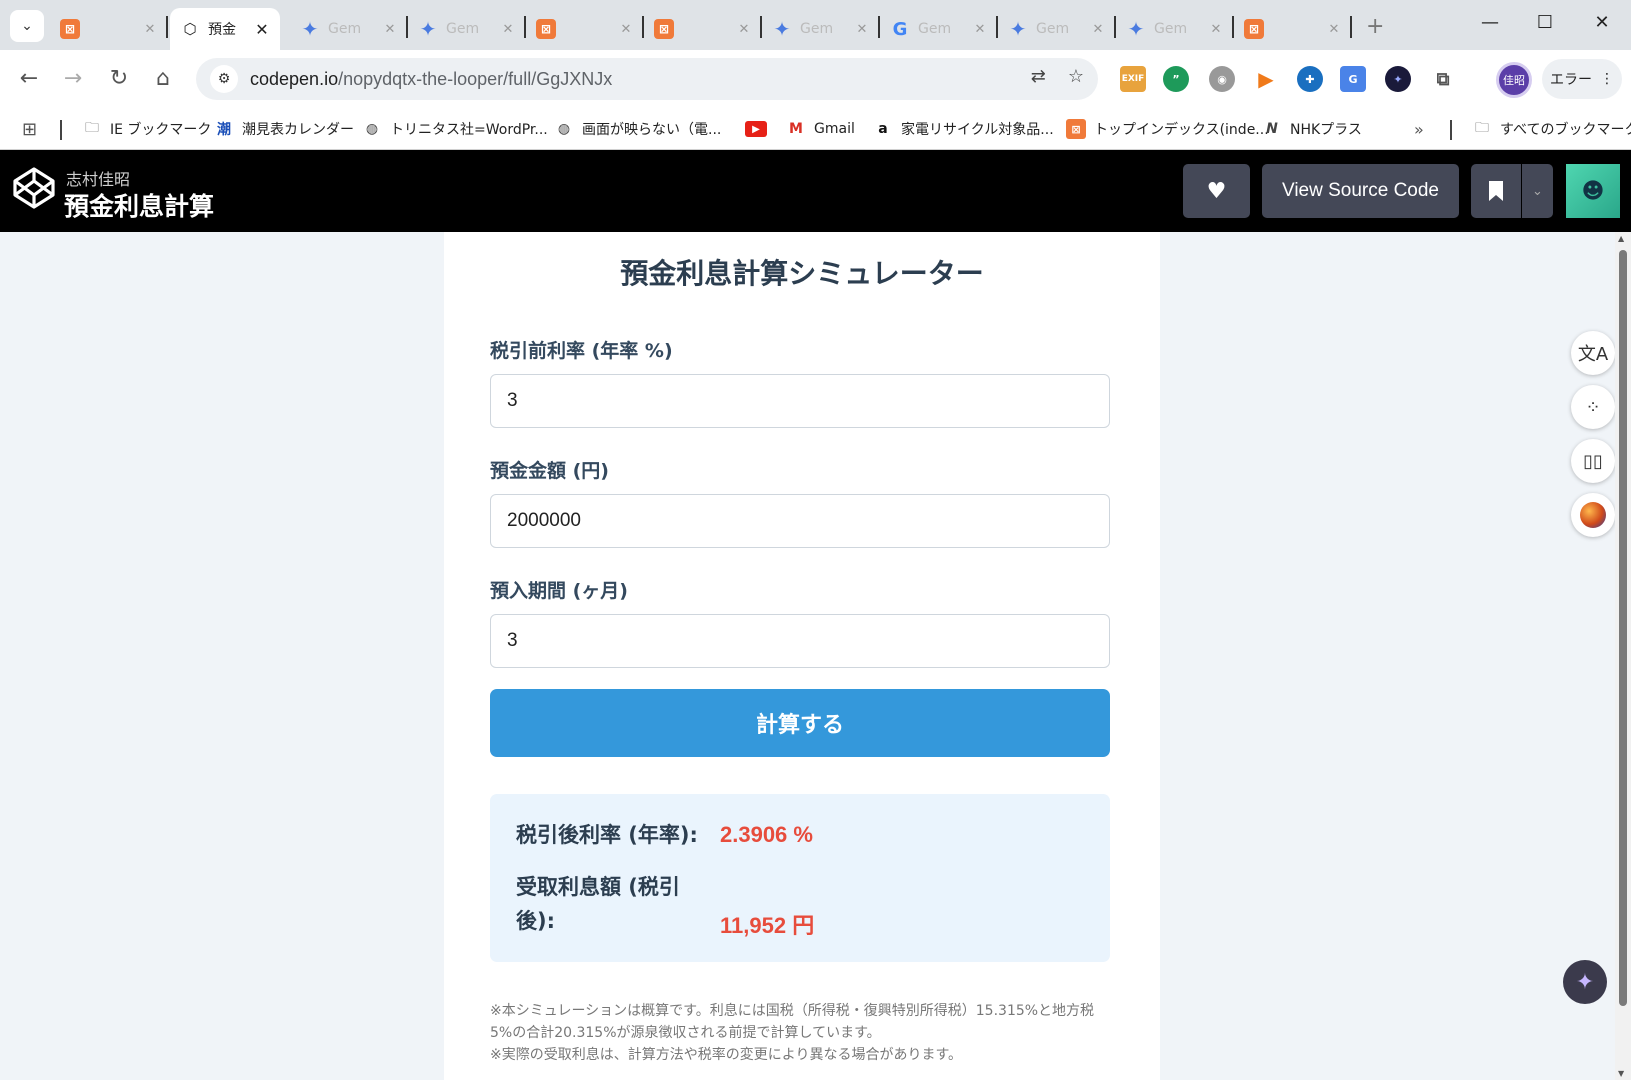 The width and height of the screenshot is (1631, 1080). I want to click on back-button: ←, so click(29, 79).